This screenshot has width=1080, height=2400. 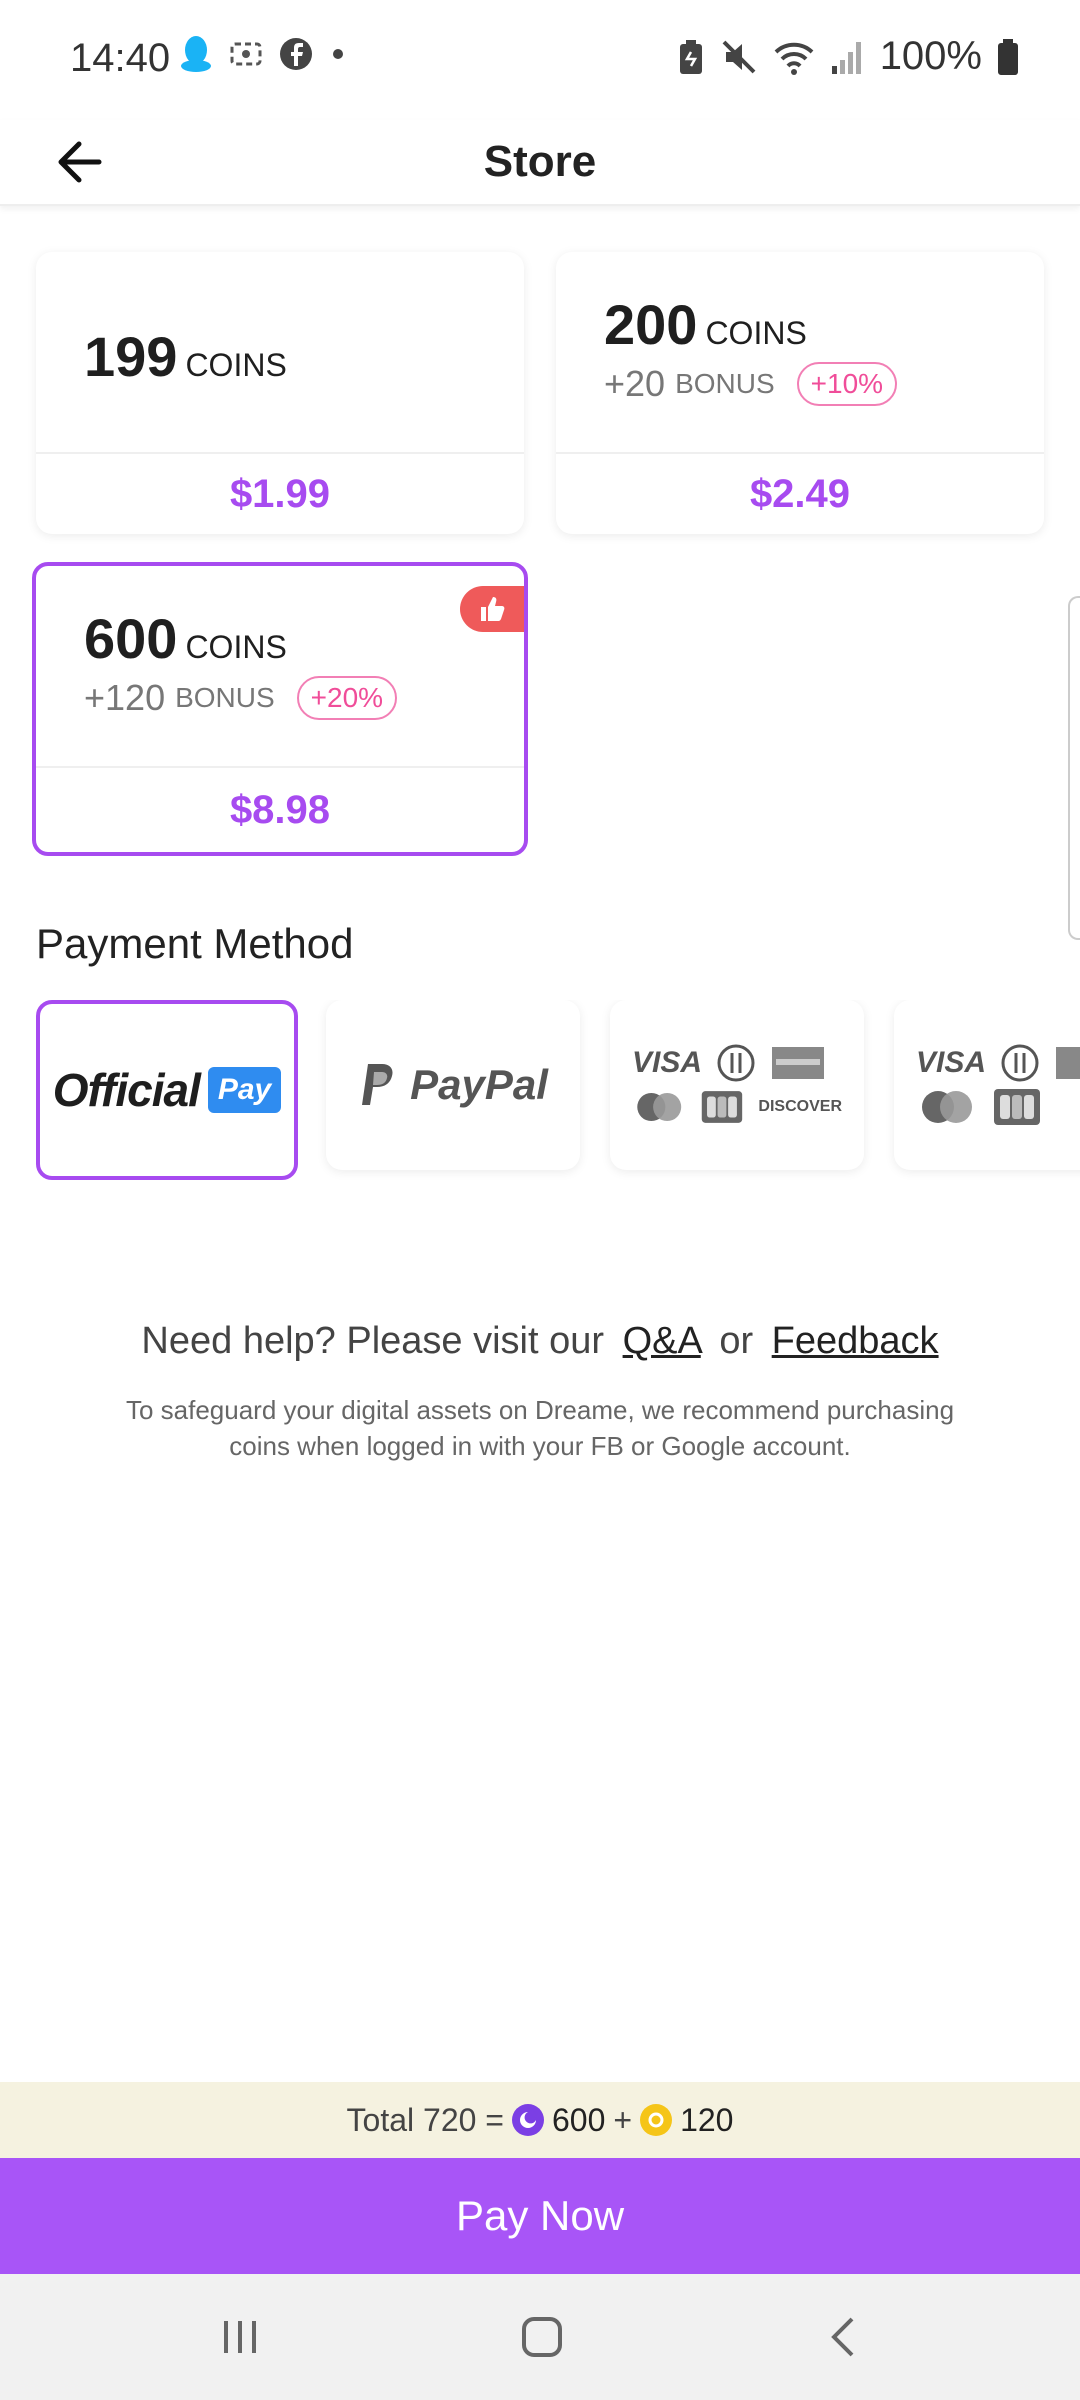 I want to click on coins-amount: 200 COINS, so click(x=705, y=324).